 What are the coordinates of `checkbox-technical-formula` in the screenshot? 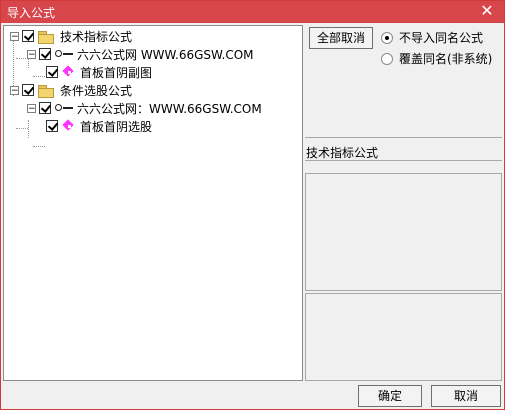 It's located at (52, 72).